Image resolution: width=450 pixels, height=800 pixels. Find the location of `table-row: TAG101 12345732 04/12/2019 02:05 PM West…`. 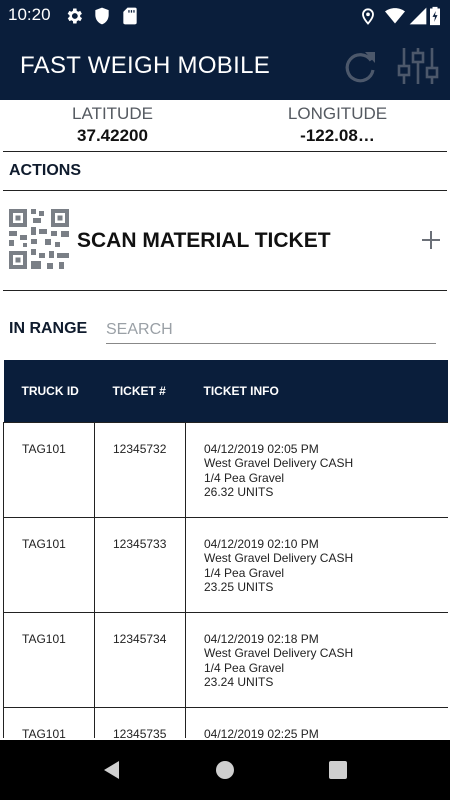

table-row: TAG101 12345732 04/12/2019 02:05 PM West… is located at coordinates (225, 469).